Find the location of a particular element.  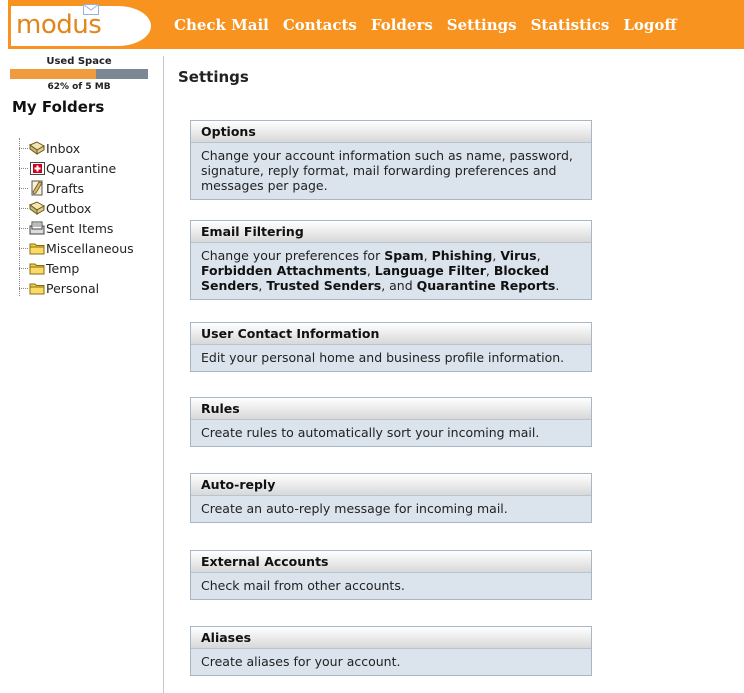

inbox-icon is located at coordinates (37, 148).